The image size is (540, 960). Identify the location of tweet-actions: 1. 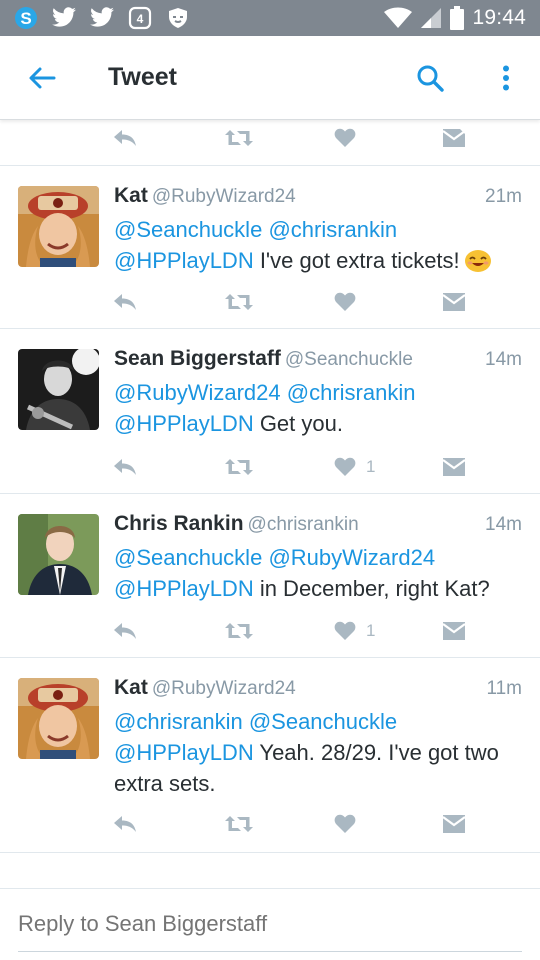
(270, 634).